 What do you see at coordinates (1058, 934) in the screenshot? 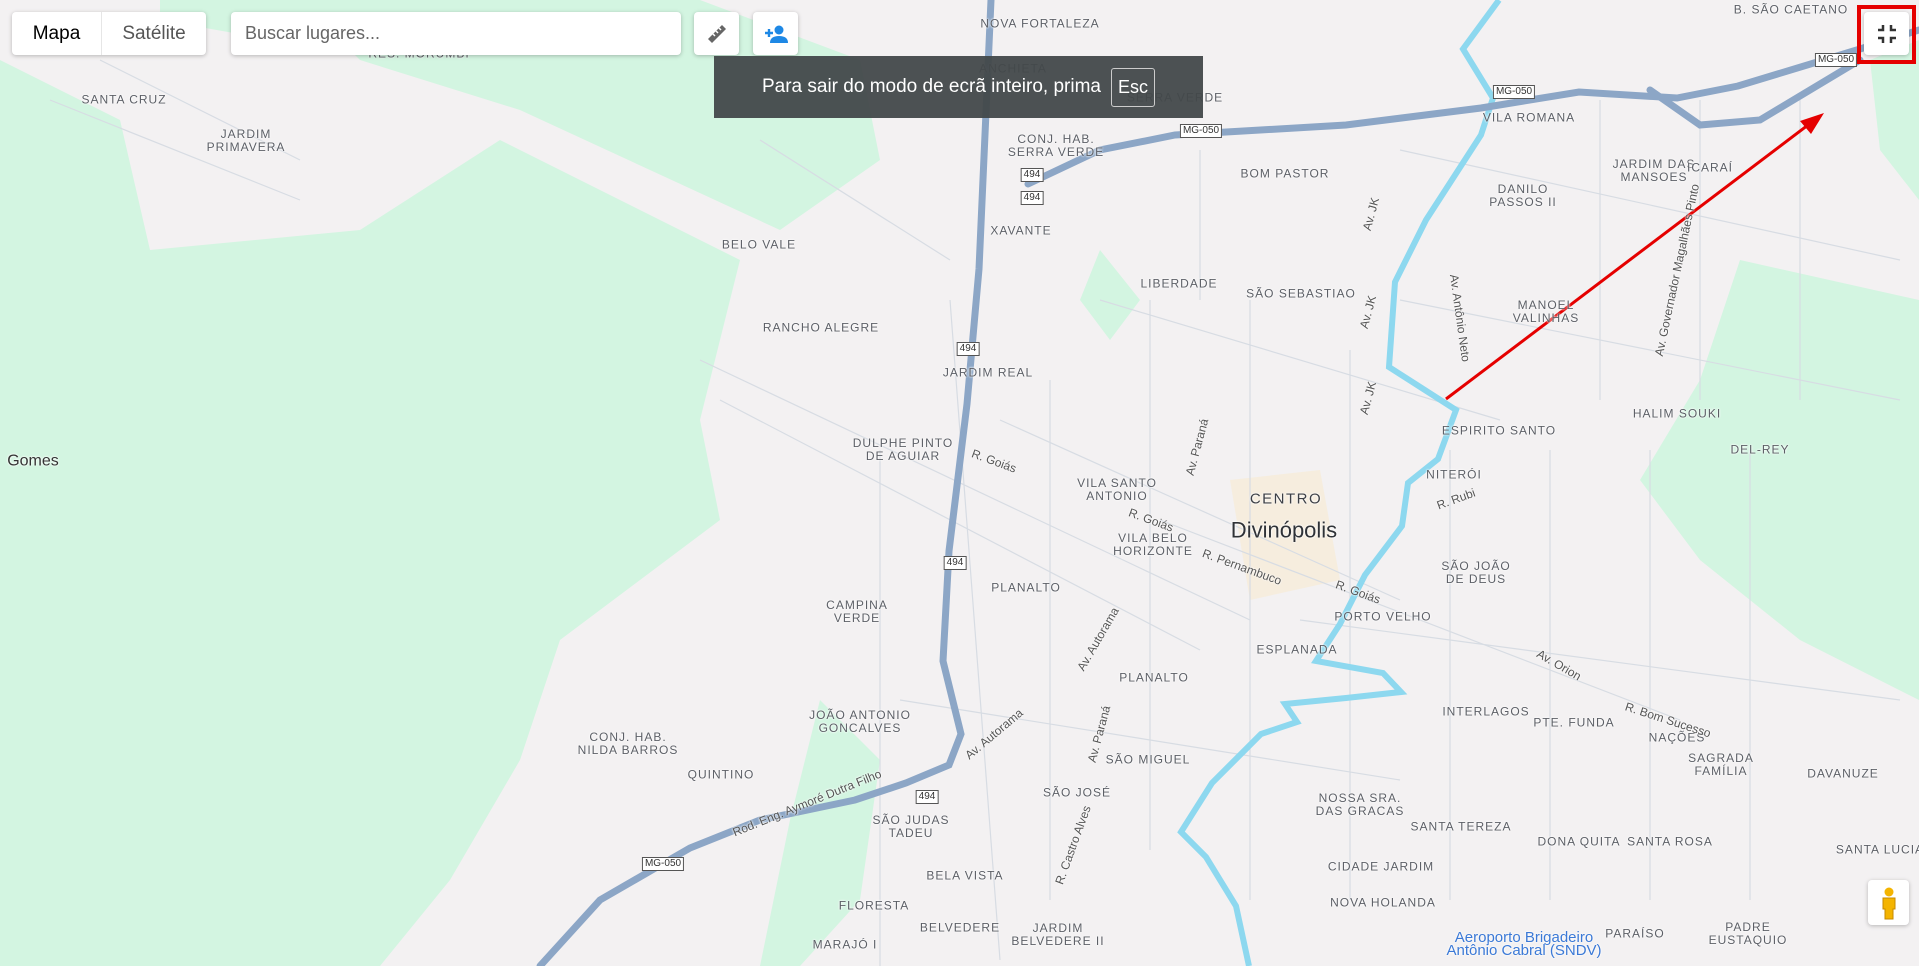
I see `neighborhood-label: JARDIM BELVEDERE II` at bounding box center [1058, 934].